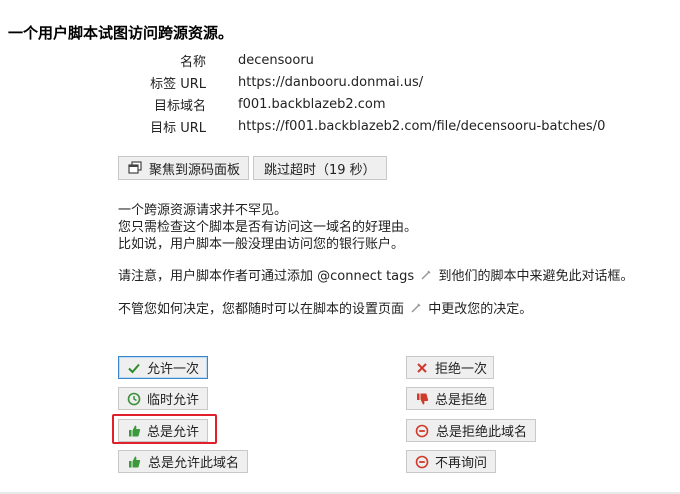  I want to click on deny-once-button: 拒绝一次, so click(450, 367).